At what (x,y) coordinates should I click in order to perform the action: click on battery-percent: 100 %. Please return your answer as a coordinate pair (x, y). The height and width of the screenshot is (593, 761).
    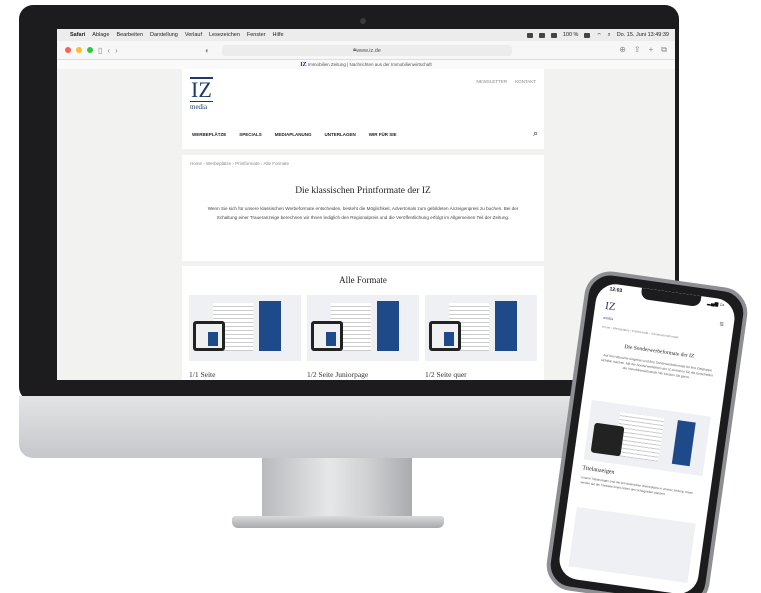
    Looking at the image, I should click on (570, 35).